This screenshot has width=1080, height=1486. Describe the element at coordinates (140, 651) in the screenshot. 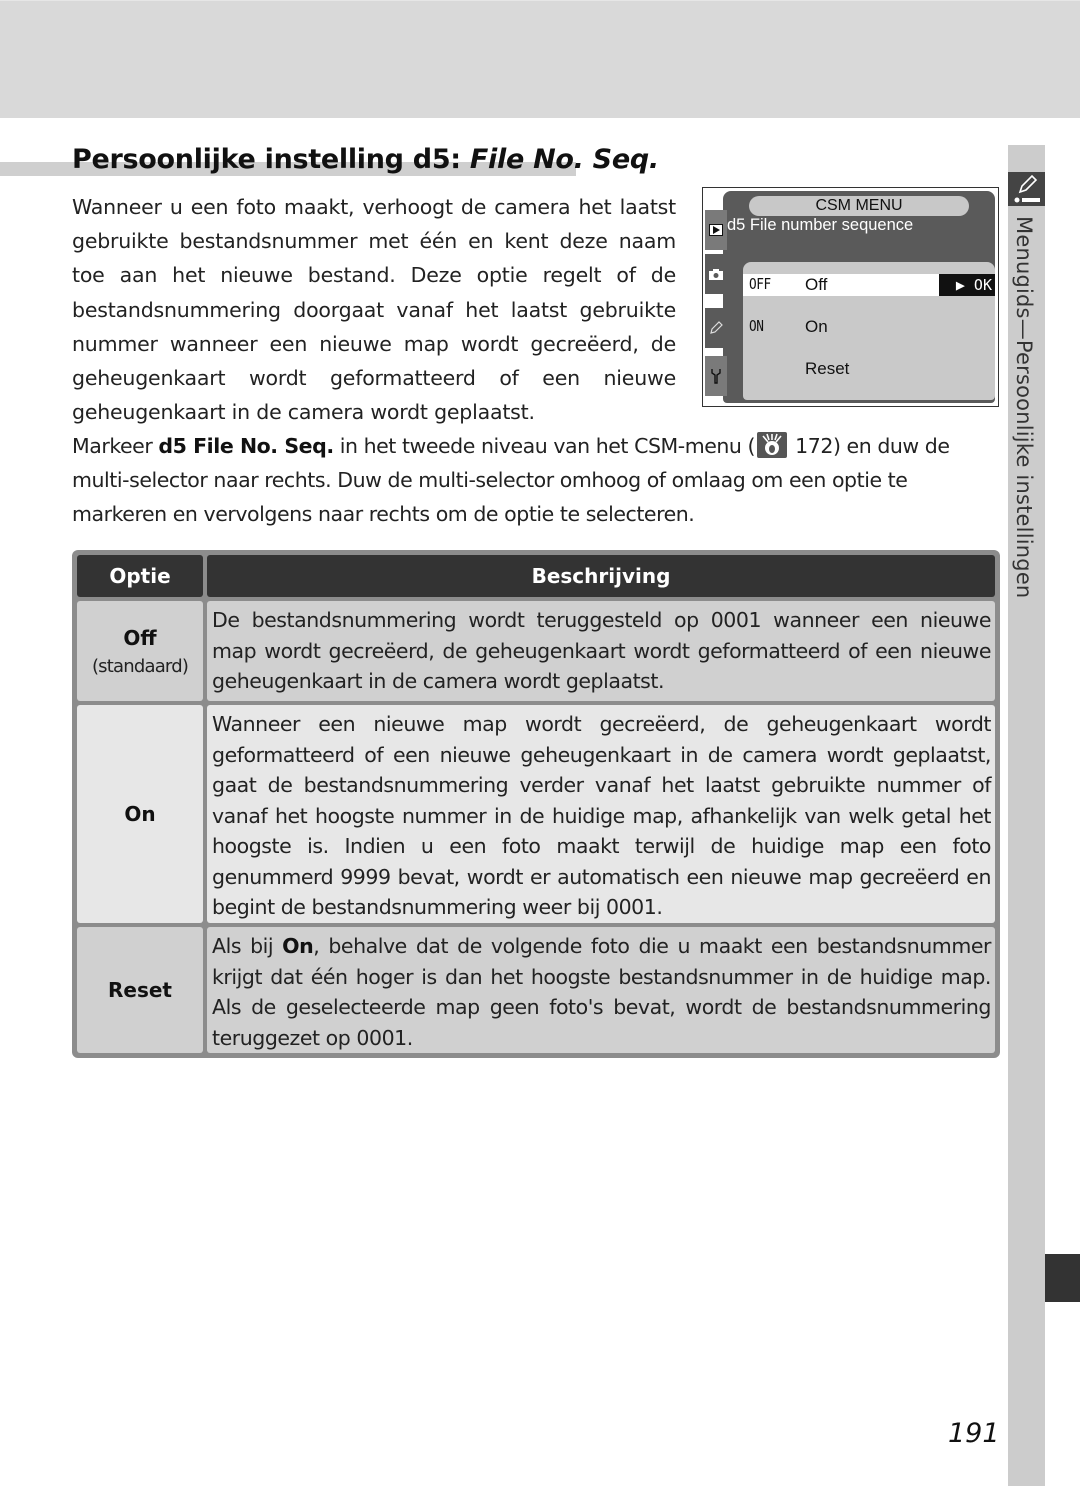

I see `option-cell: Off (standaard)` at that location.